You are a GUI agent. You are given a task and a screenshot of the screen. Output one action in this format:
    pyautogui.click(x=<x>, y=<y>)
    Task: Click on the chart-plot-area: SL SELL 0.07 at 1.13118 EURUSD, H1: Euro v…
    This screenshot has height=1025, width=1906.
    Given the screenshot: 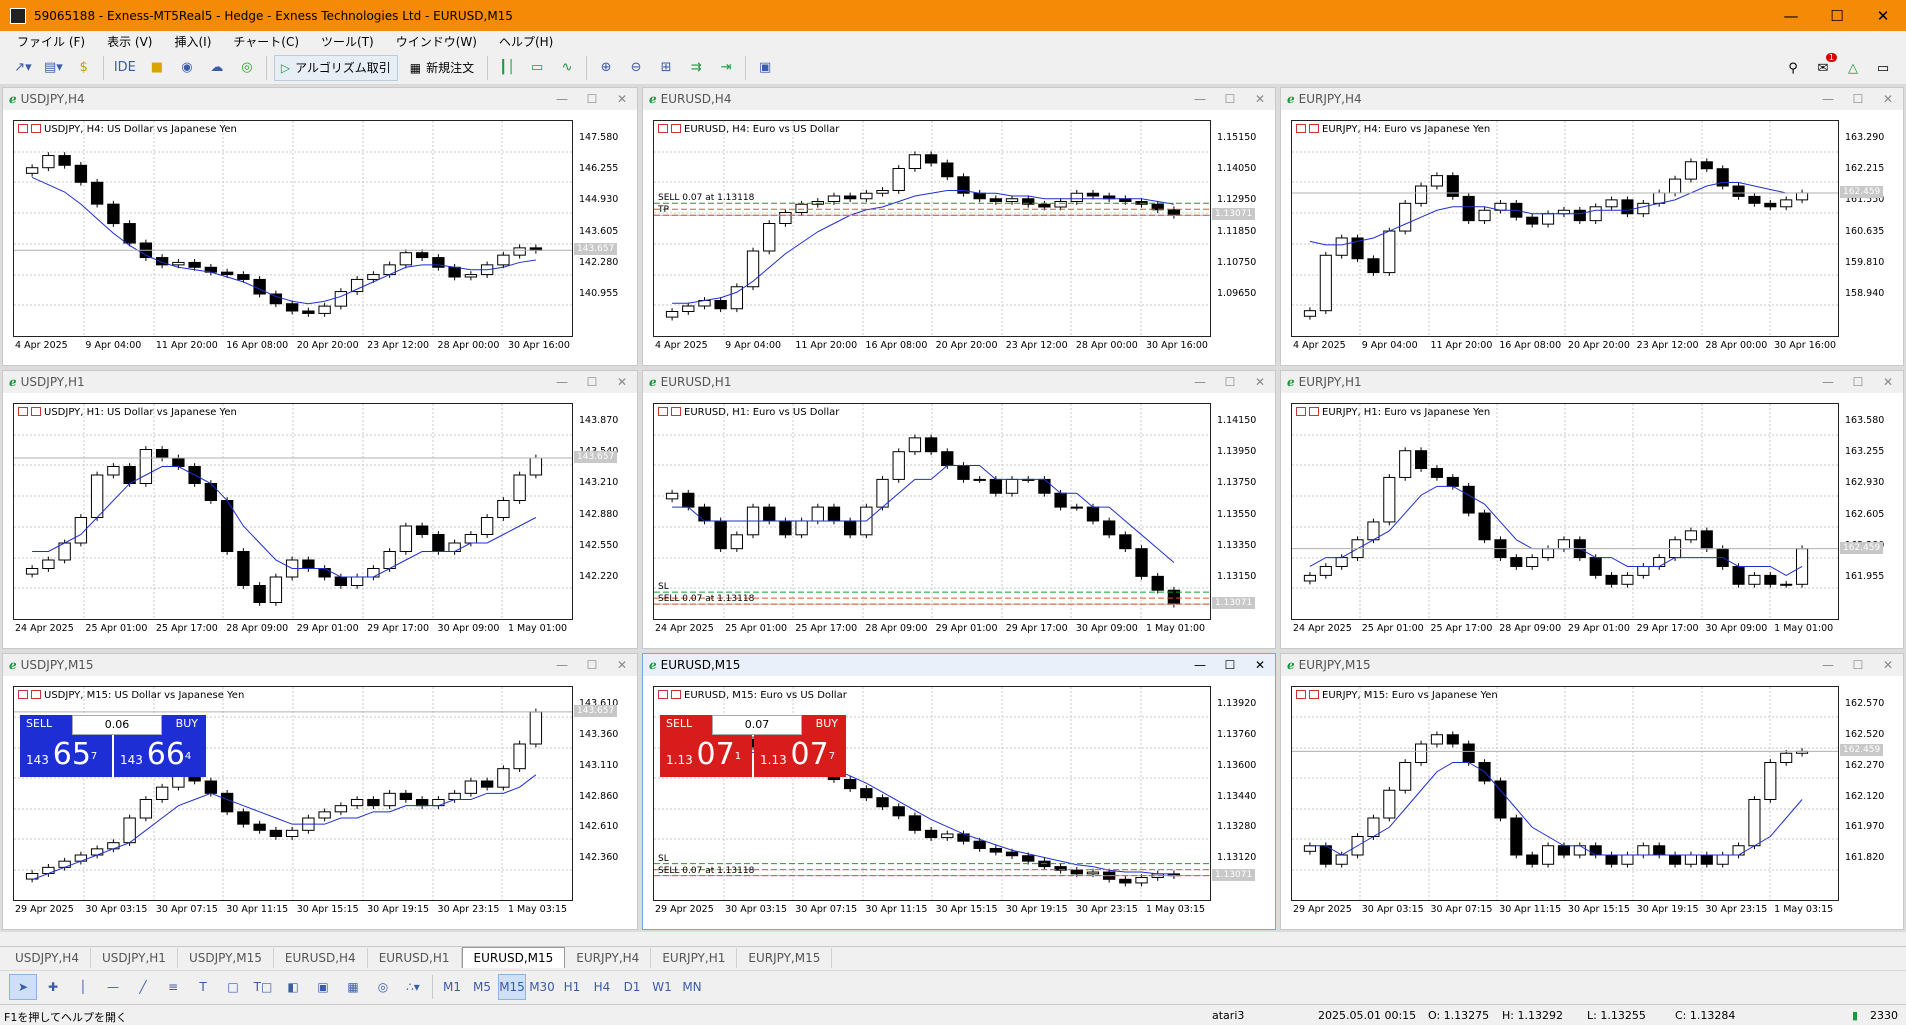 What is the action you would take?
    pyautogui.click(x=932, y=511)
    